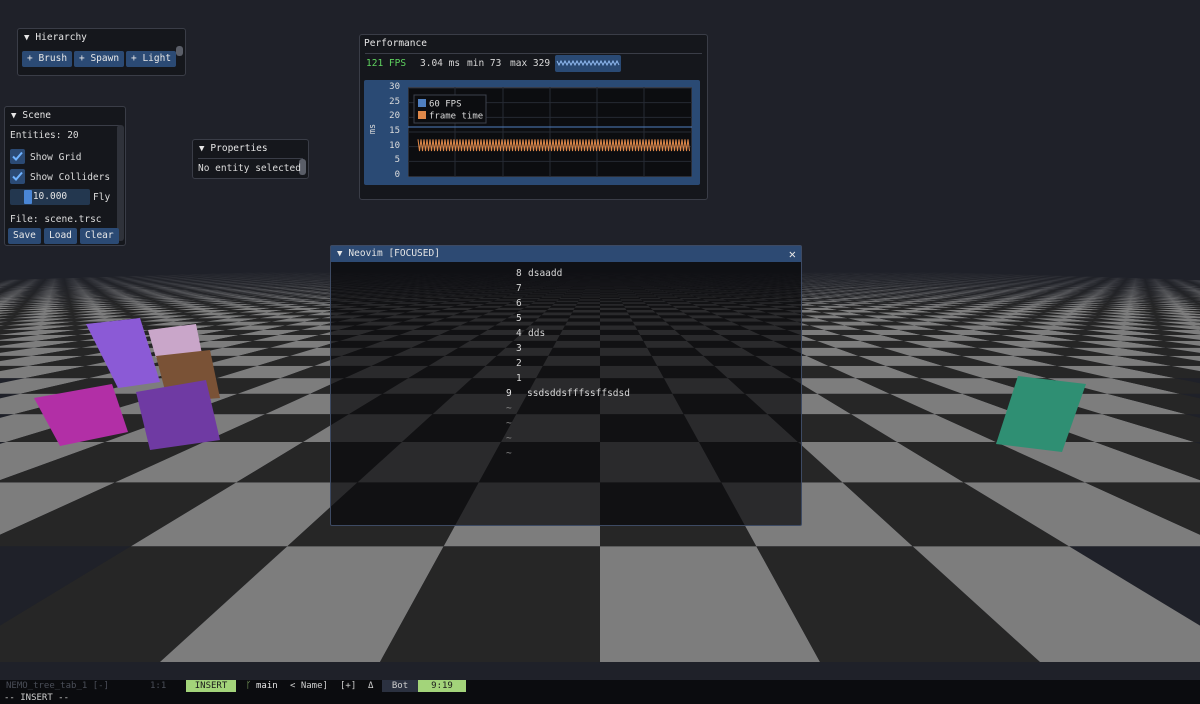 The image size is (1200, 704). Describe the element at coordinates (422, 115) in the screenshot. I see `legend-swatch-frame-time` at that location.